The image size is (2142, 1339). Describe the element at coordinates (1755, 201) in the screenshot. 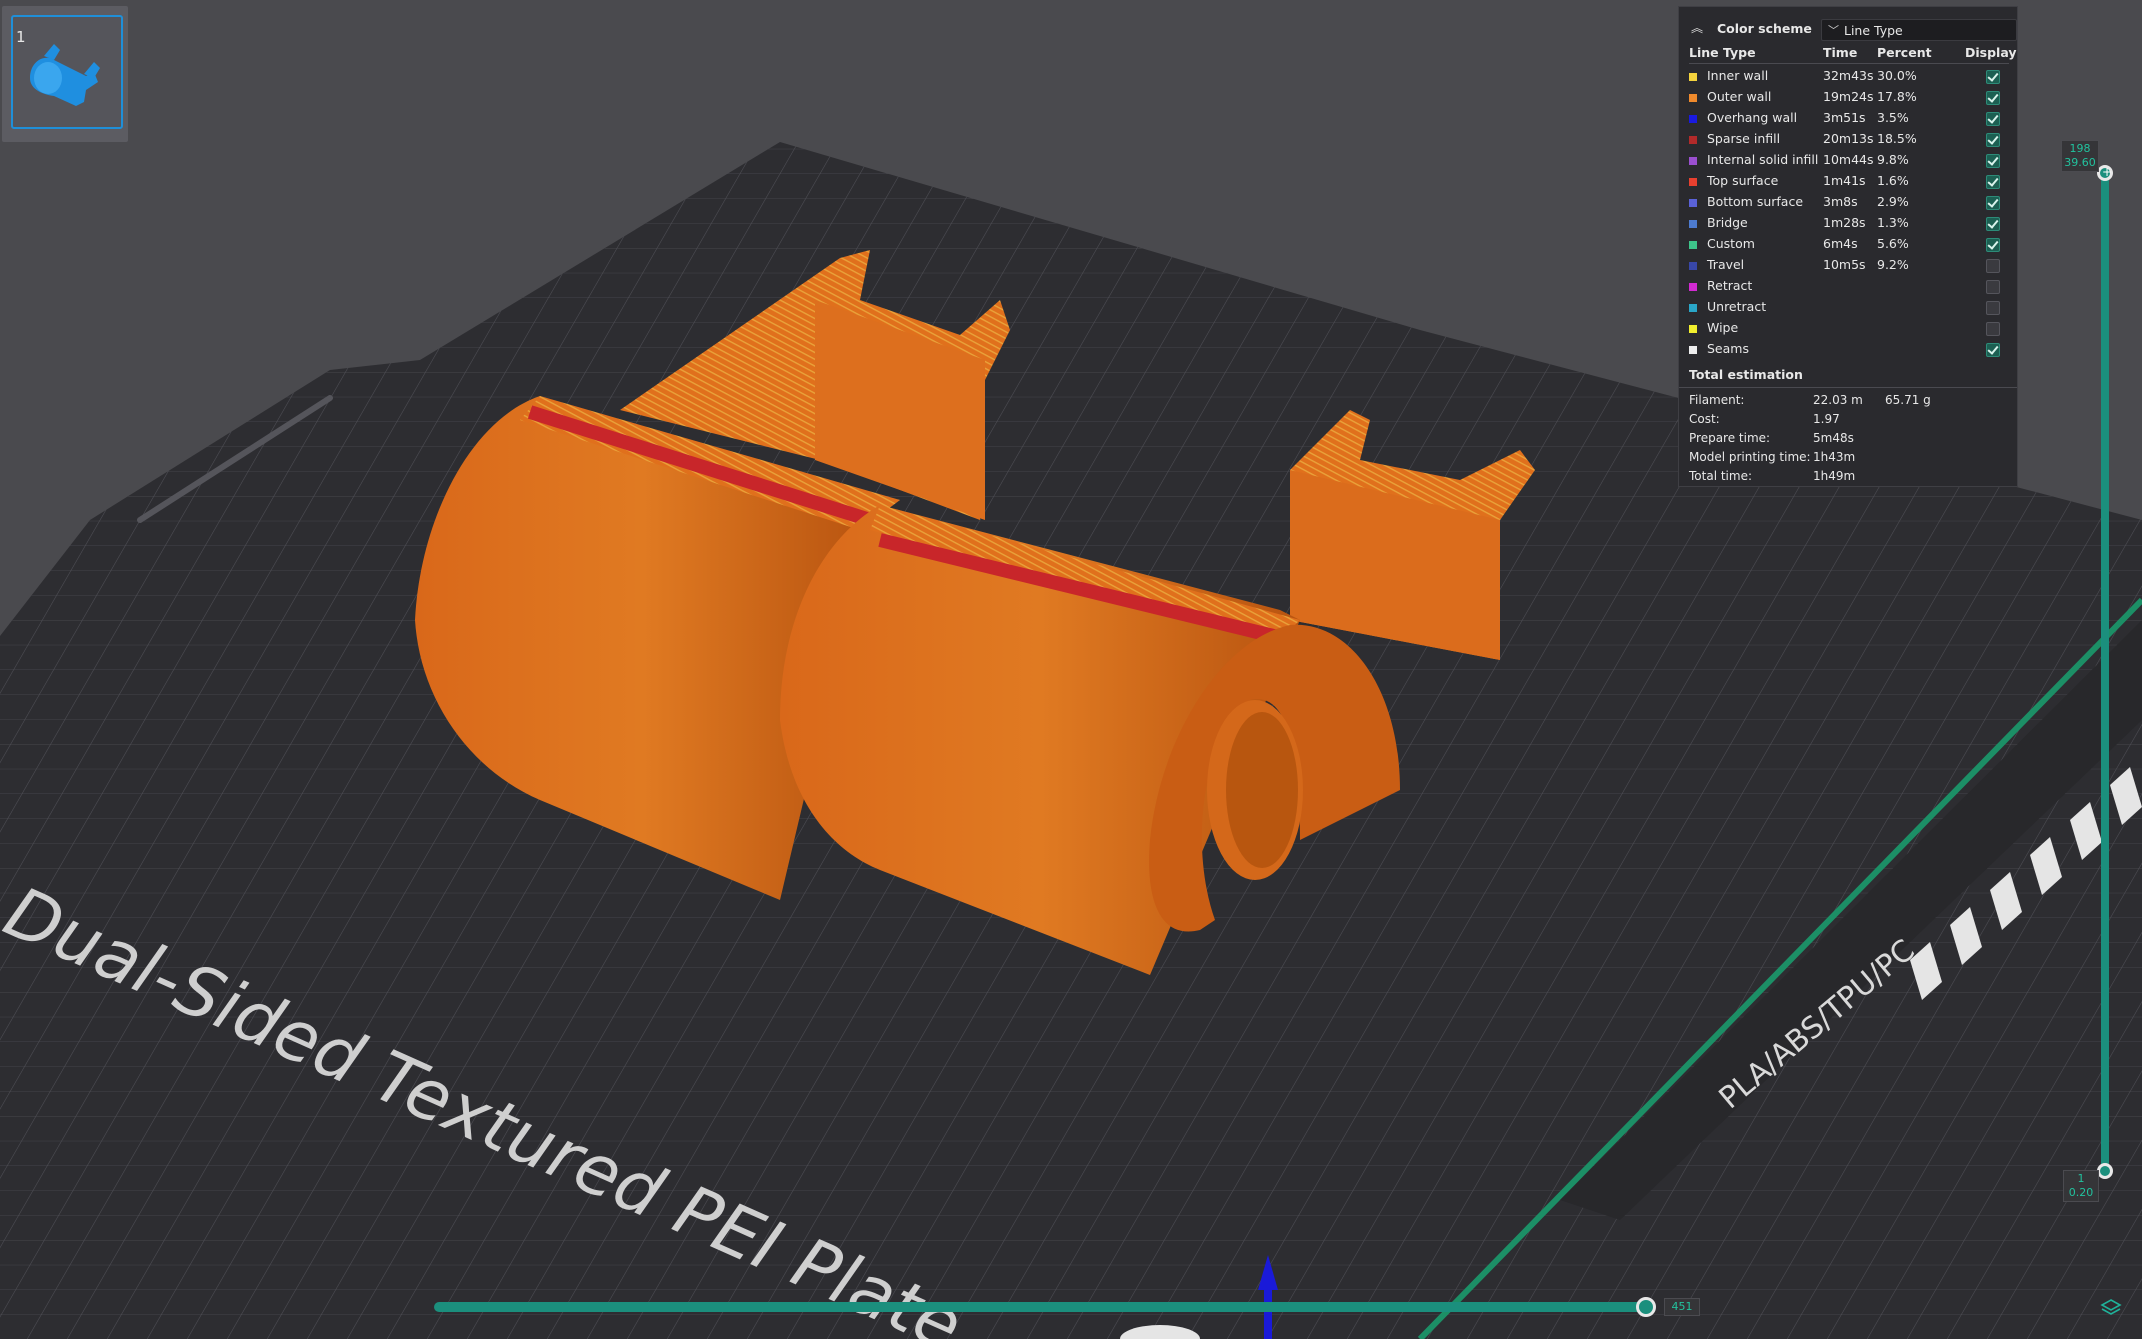

I see `line-type-name: Bottom surface` at that location.